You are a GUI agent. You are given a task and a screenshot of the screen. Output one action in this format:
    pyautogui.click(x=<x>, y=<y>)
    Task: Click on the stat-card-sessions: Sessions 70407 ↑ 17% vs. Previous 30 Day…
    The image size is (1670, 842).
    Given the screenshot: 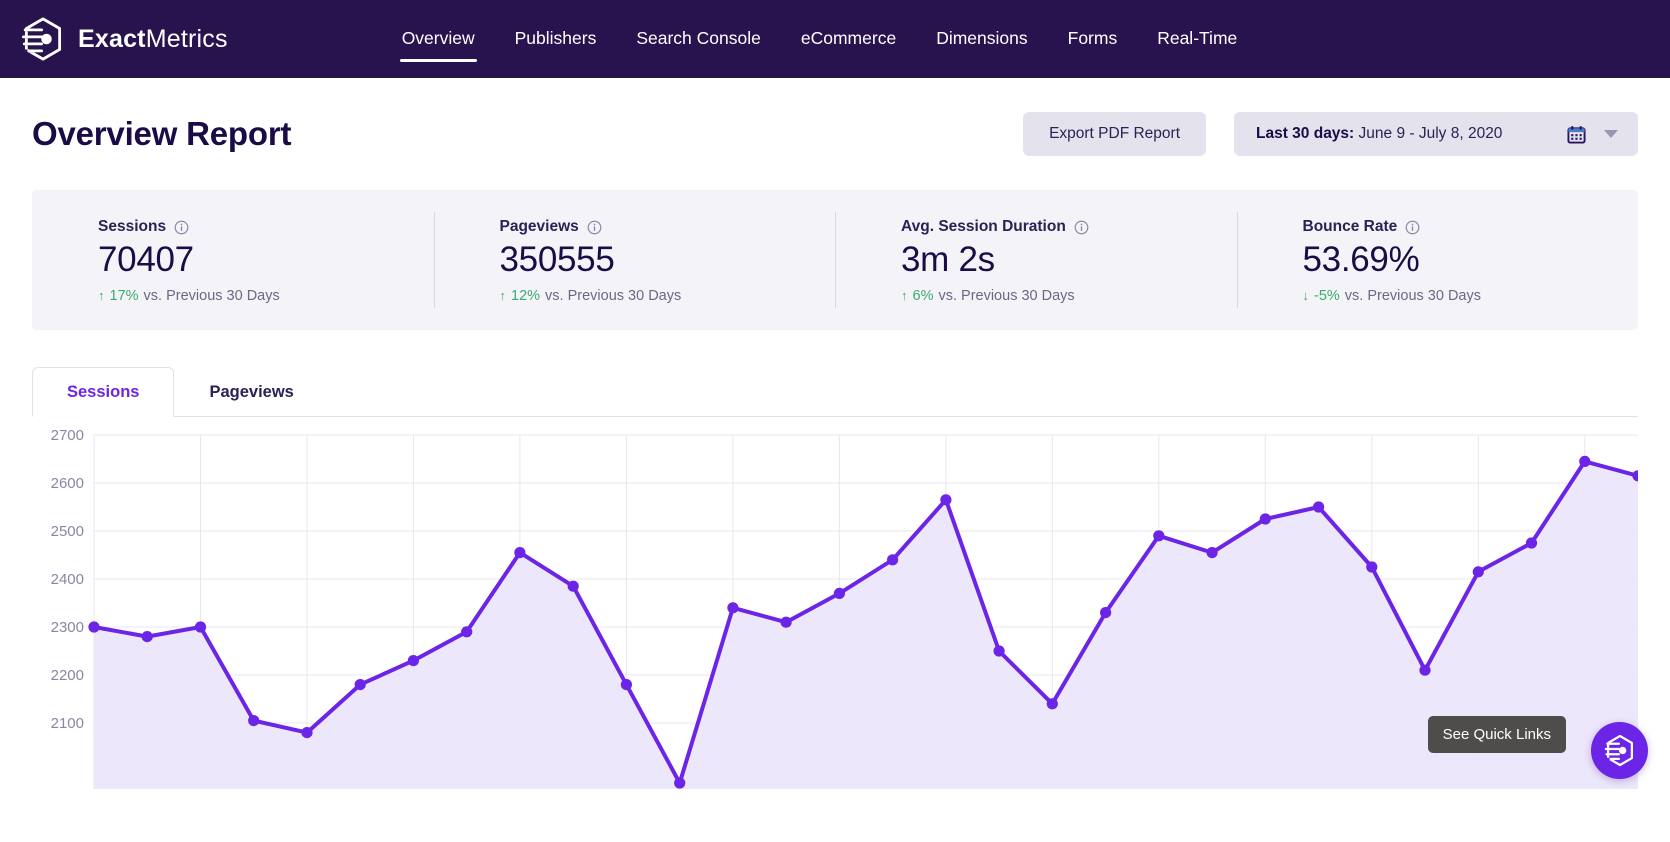 What is the action you would take?
    pyautogui.click(x=233, y=260)
    